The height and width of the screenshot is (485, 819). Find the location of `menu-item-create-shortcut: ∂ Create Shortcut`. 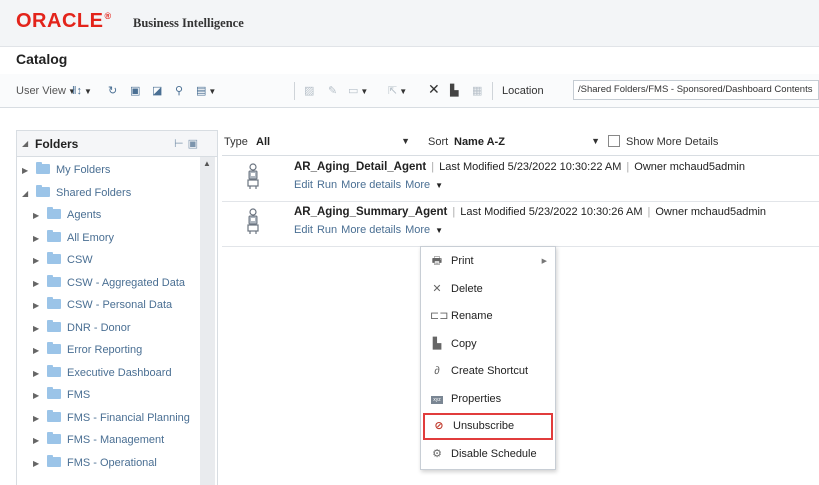

menu-item-create-shortcut: ∂ Create Shortcut is located at coordinates (488, 371).